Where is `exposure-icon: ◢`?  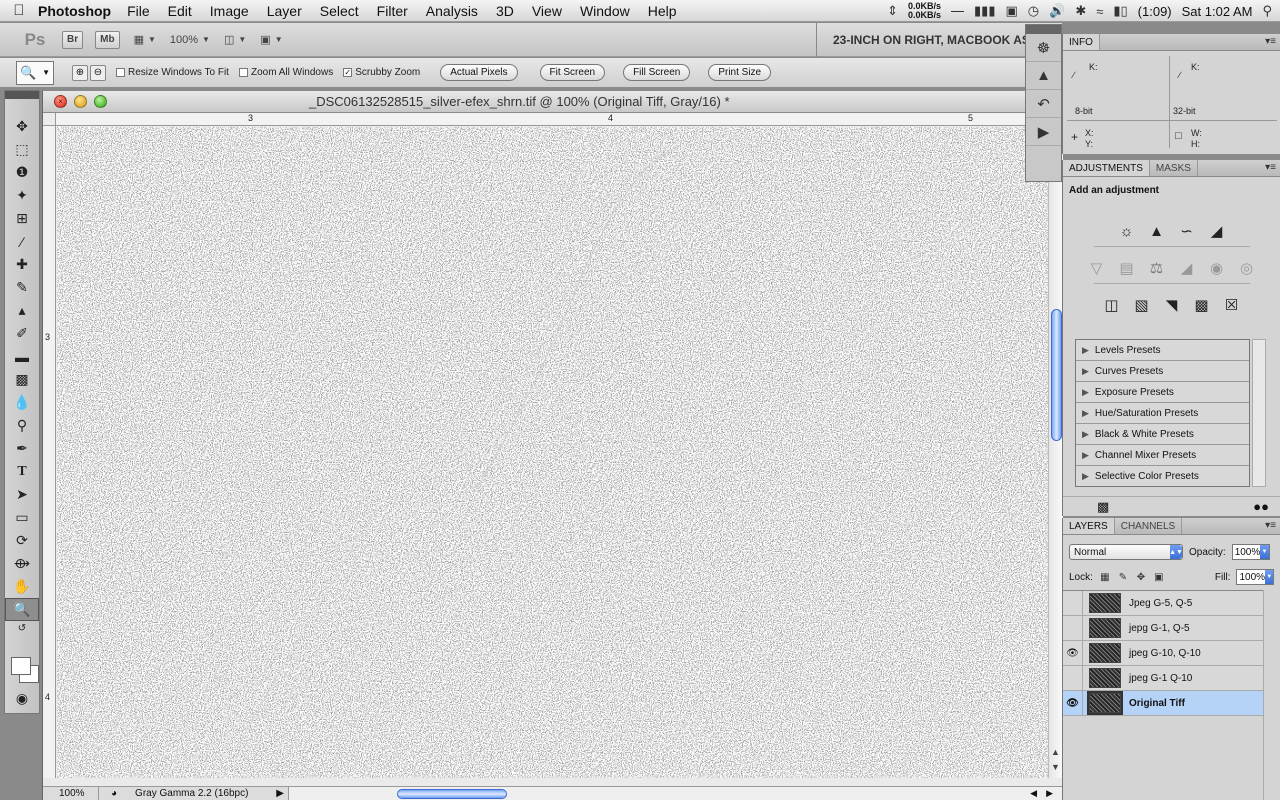
exposure-icon: ◢ is located at coordinates (1217, 231).